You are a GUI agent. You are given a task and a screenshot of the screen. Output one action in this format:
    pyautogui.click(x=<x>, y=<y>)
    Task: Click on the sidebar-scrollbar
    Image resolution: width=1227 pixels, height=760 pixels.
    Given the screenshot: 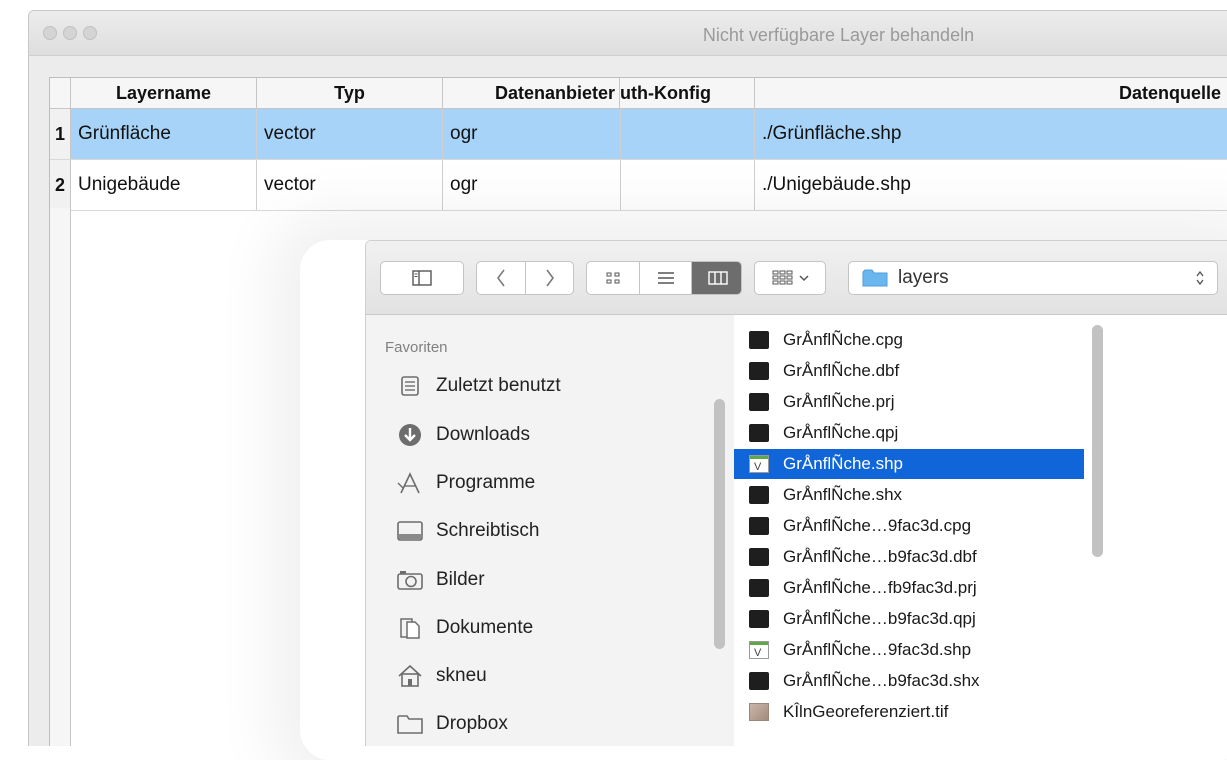 What is the action you would take?
    pyautogui.click(x=719, y=524)
    